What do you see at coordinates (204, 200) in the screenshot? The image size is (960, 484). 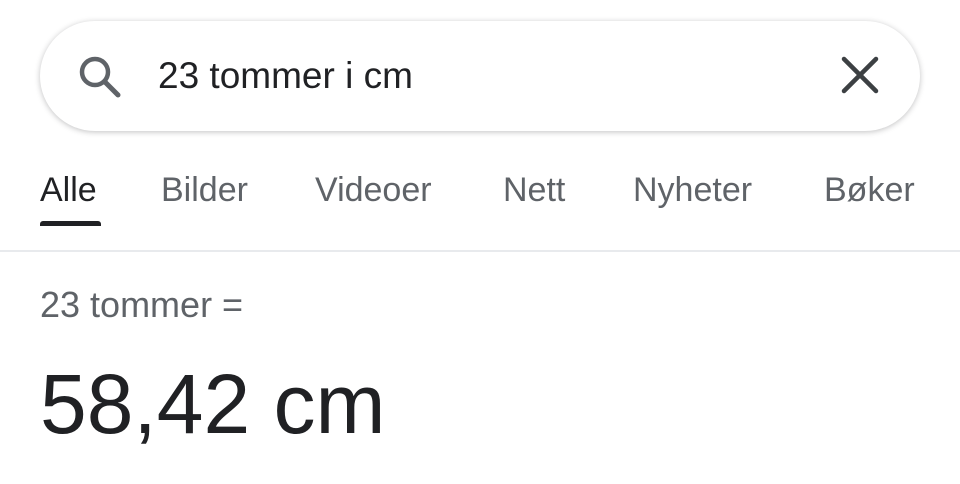 I see `tab-bilder: Bilder` at bounding box center [204, 200].